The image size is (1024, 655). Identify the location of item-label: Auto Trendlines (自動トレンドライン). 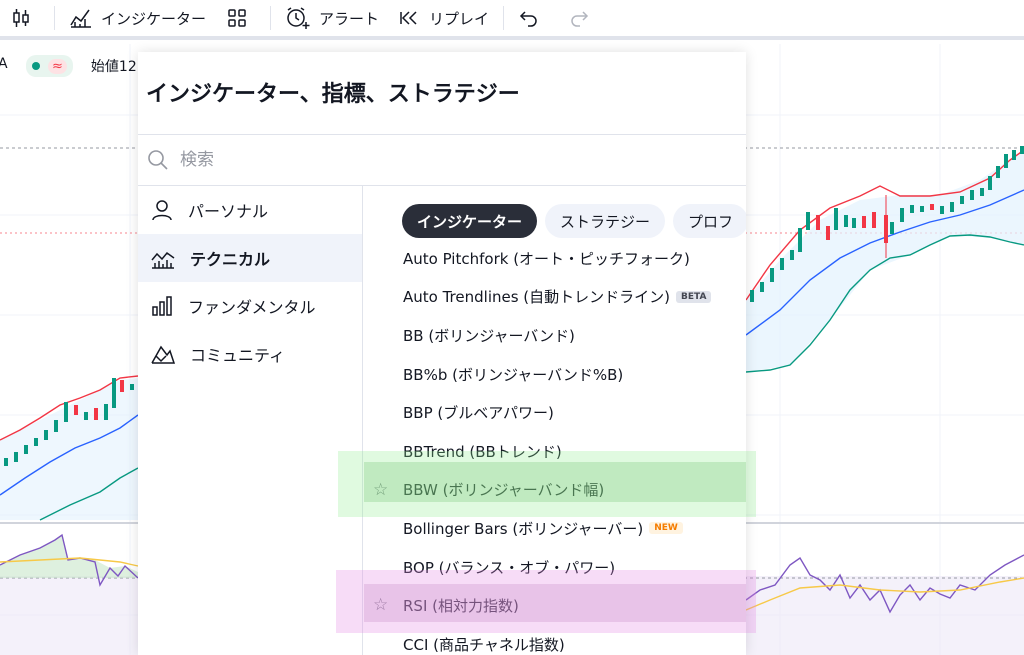
(537, 297).